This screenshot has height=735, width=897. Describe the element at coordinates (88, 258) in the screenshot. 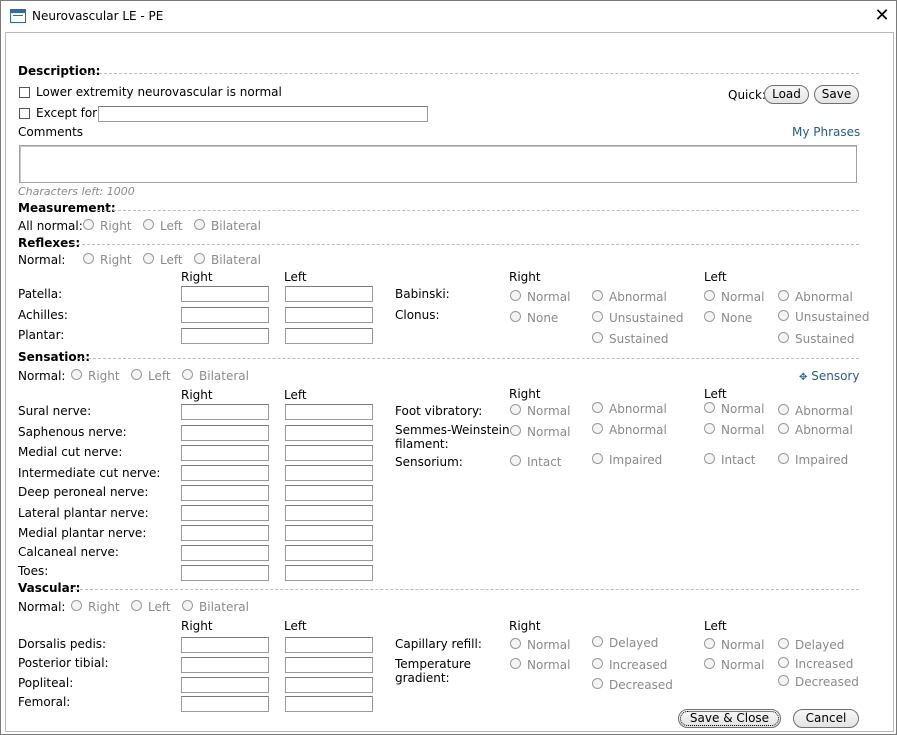

I see `reflexes-right-radio` at that location.